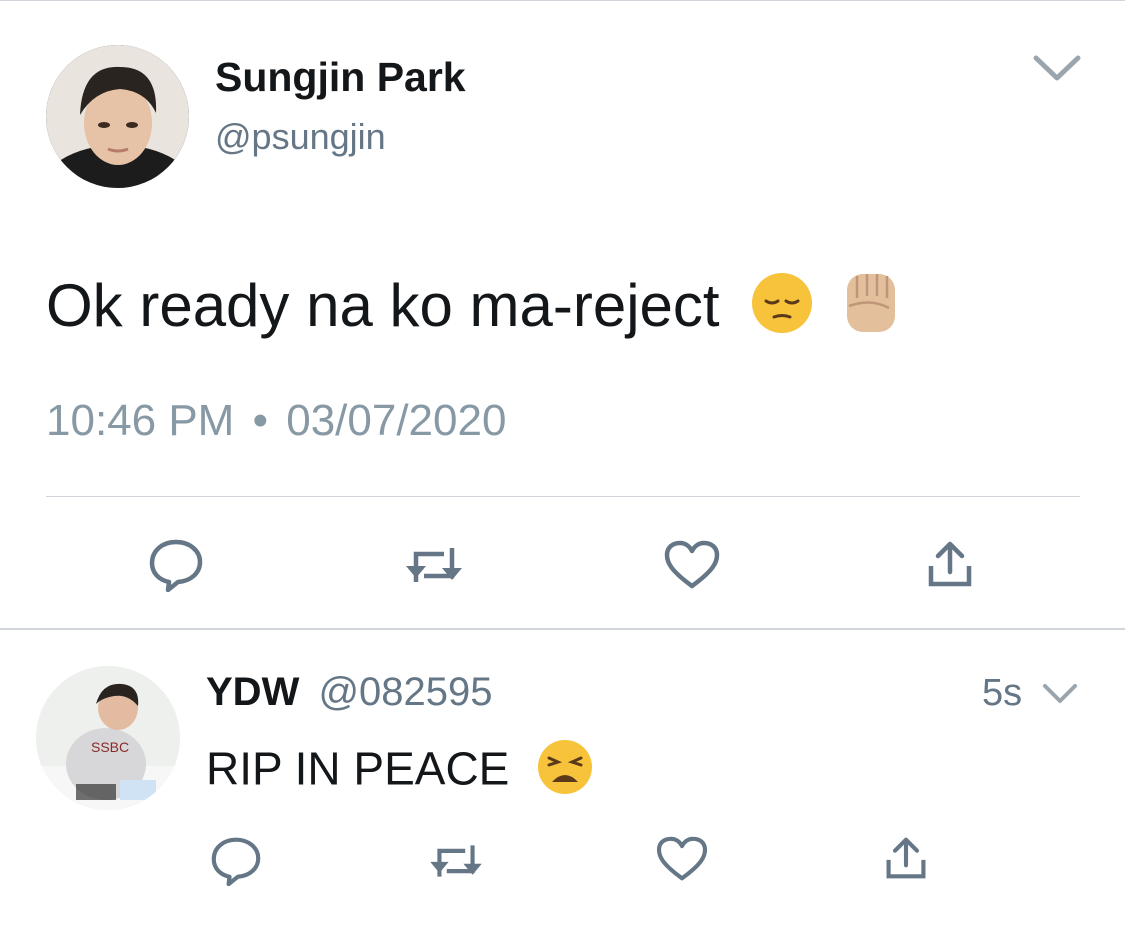  Describe the element at coordinates (565, 772) in the screenshot. I see `weary-face-emoji` at that location.